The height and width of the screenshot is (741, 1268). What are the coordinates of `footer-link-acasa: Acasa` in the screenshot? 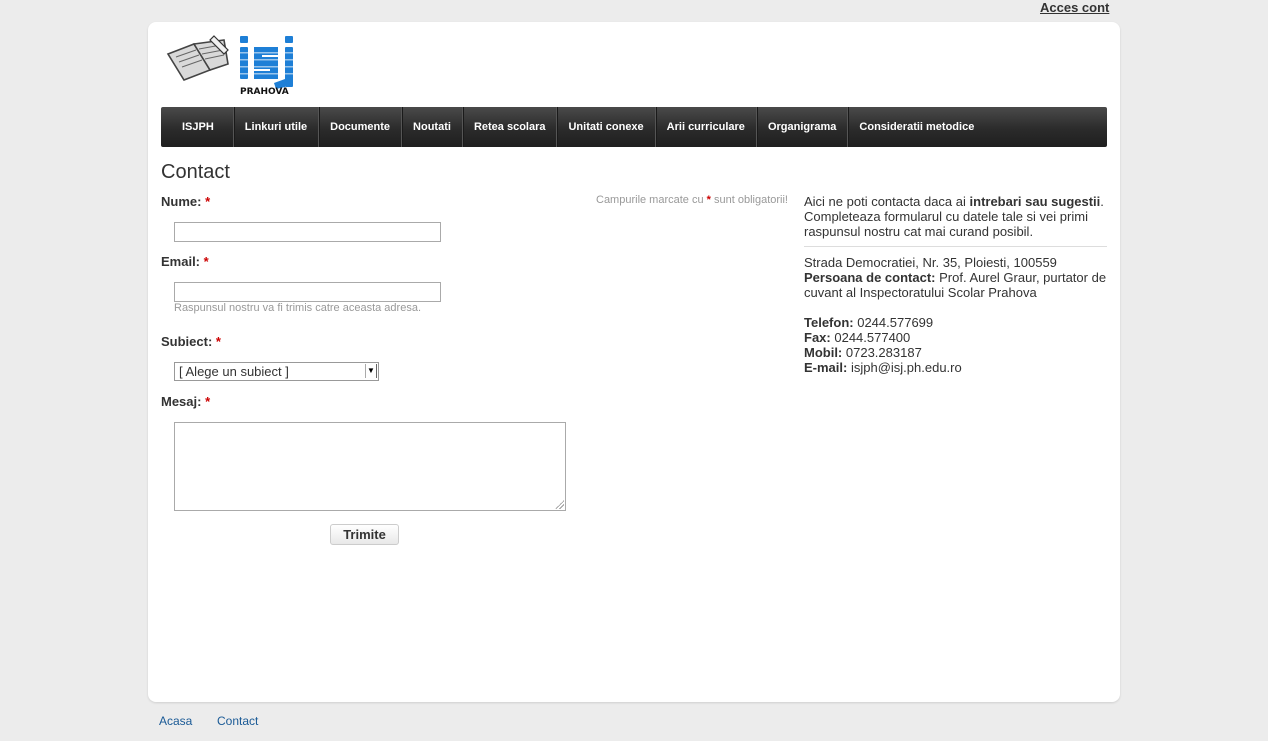 It's located at (175, 721).